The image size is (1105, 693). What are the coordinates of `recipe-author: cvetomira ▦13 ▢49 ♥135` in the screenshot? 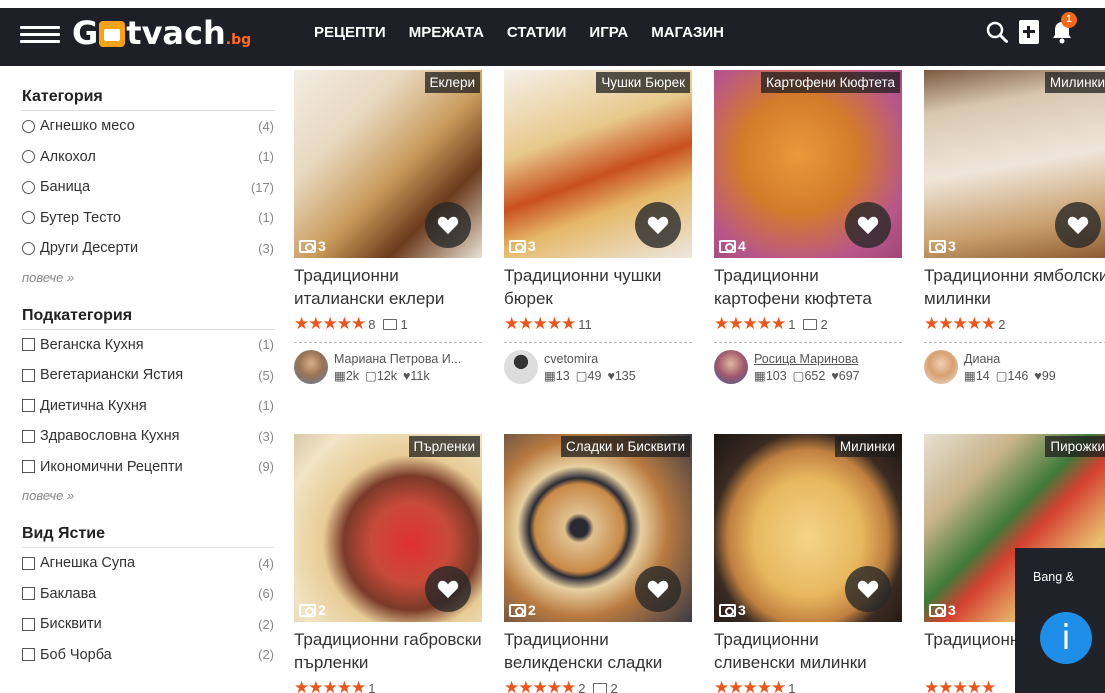 It's located at (598, 367).